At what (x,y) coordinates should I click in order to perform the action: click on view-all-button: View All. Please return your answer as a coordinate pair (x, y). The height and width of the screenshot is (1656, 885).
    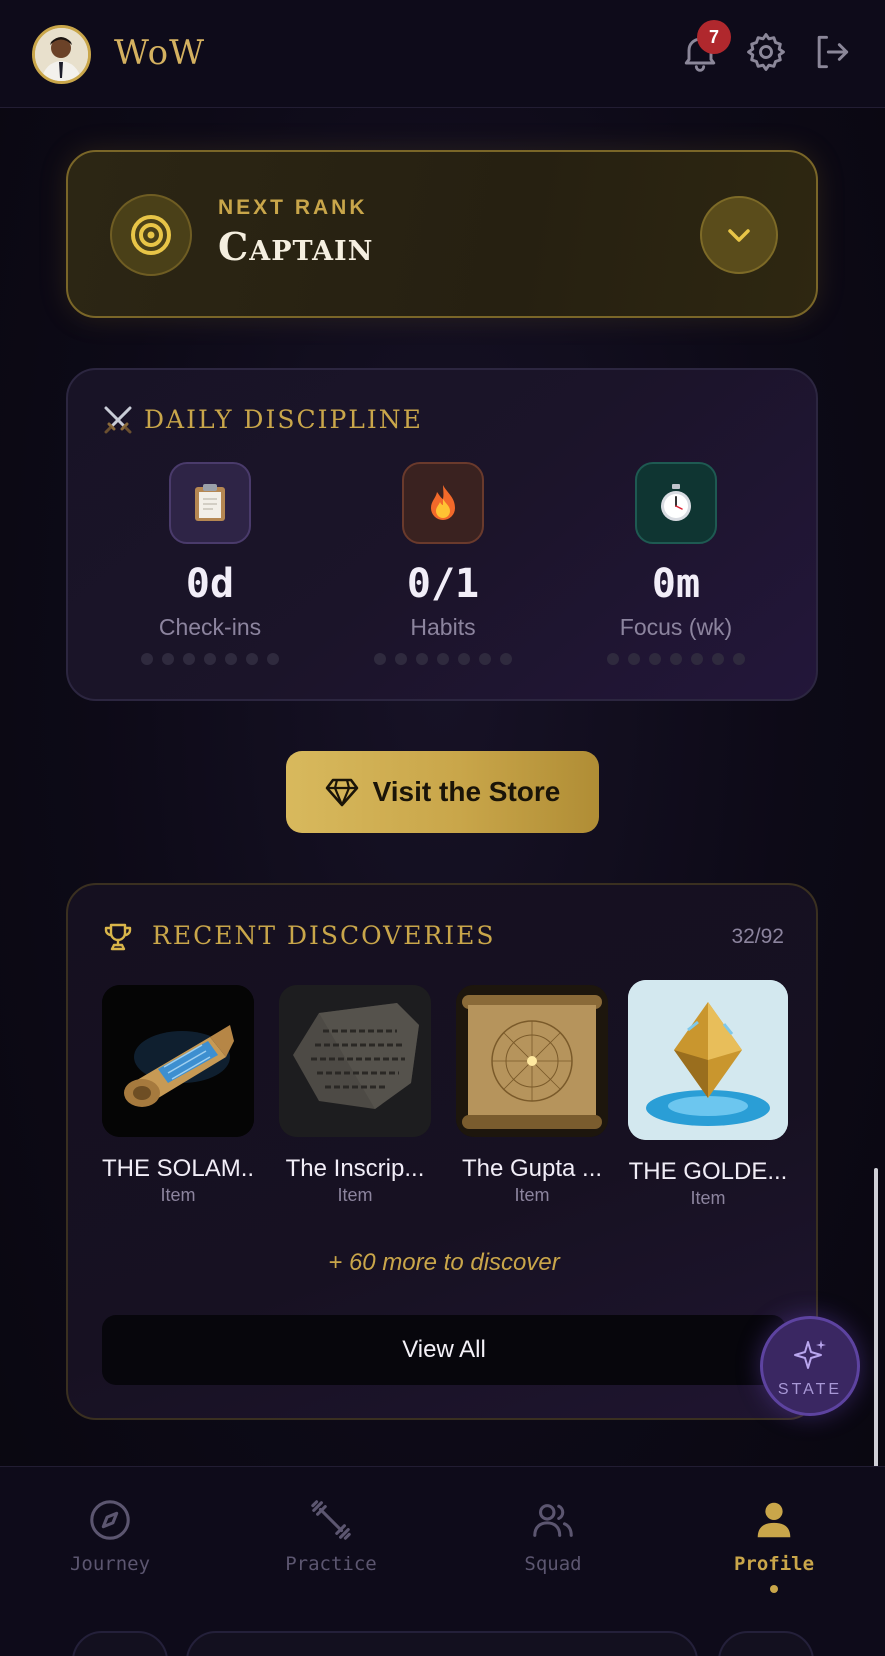
    Looking at the image, I should click on (444, 1350).